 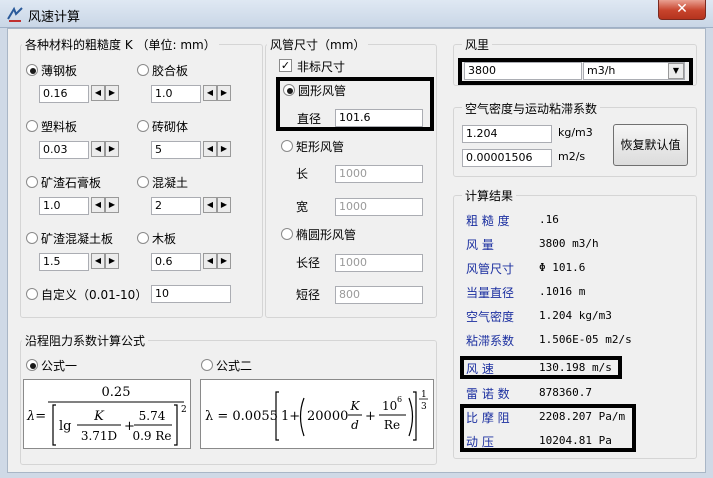 I want to click on formula1-graphic: λ= 0.25 2 lg K 3.71D + 5.74 0.9 Re, so click(x=106, y=415).